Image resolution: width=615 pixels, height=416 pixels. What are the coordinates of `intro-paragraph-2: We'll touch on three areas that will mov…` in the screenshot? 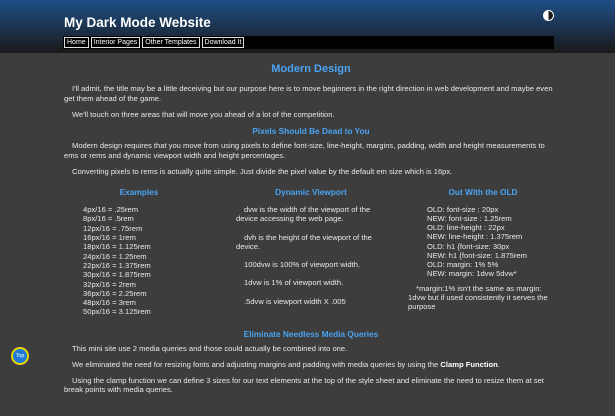 It's located at (203, 114).